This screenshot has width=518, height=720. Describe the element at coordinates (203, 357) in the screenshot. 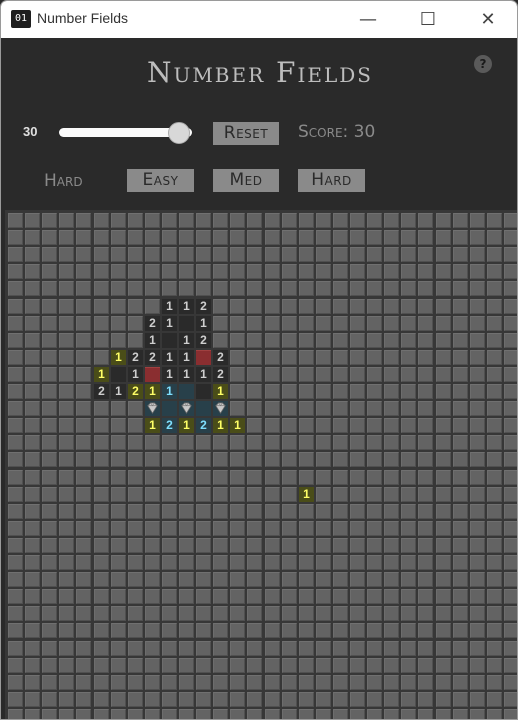

I see `flagged-cell` at that location.